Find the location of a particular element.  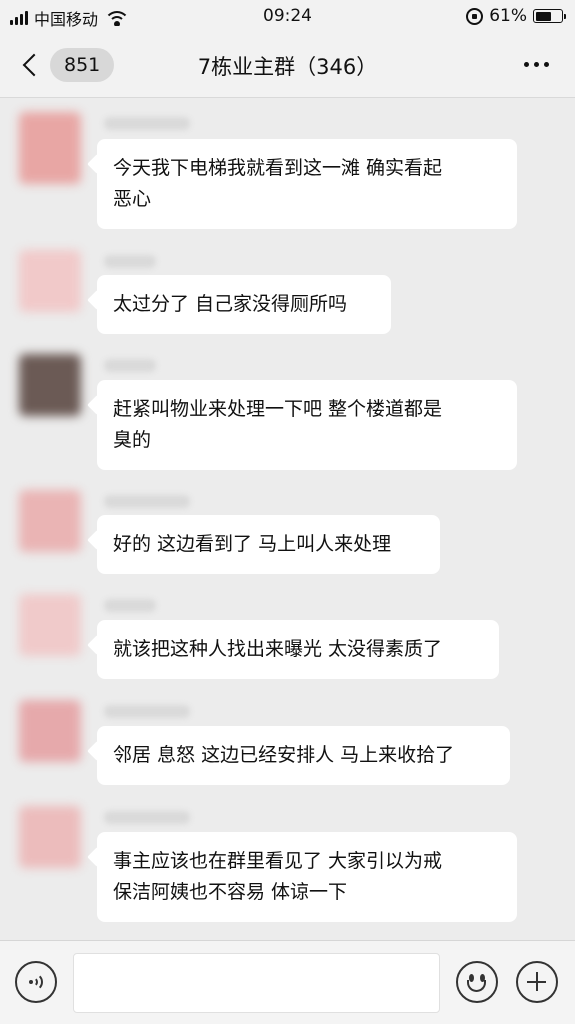

message-input is located at coordinates (256, 983).